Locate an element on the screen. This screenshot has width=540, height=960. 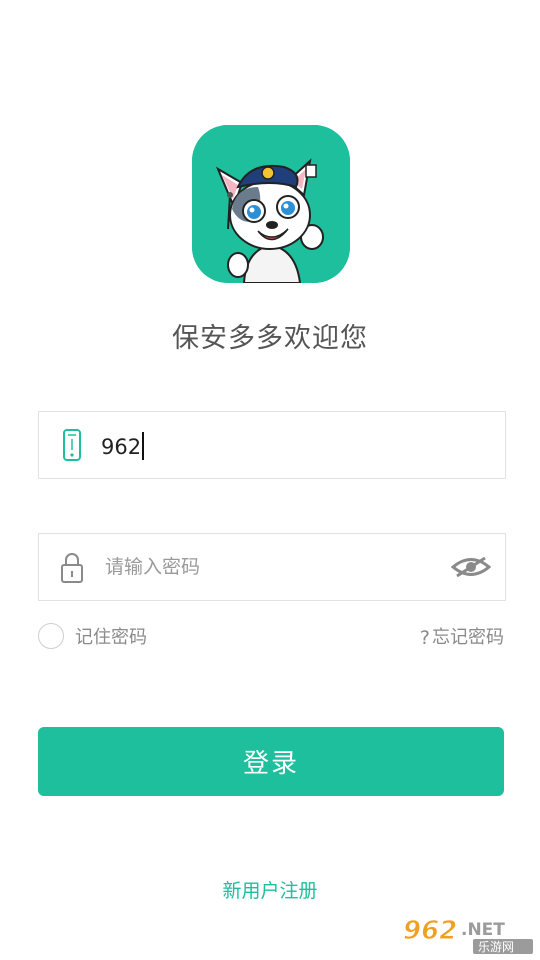
register-link: 新用户注册 is located at coordinates (270, 889).